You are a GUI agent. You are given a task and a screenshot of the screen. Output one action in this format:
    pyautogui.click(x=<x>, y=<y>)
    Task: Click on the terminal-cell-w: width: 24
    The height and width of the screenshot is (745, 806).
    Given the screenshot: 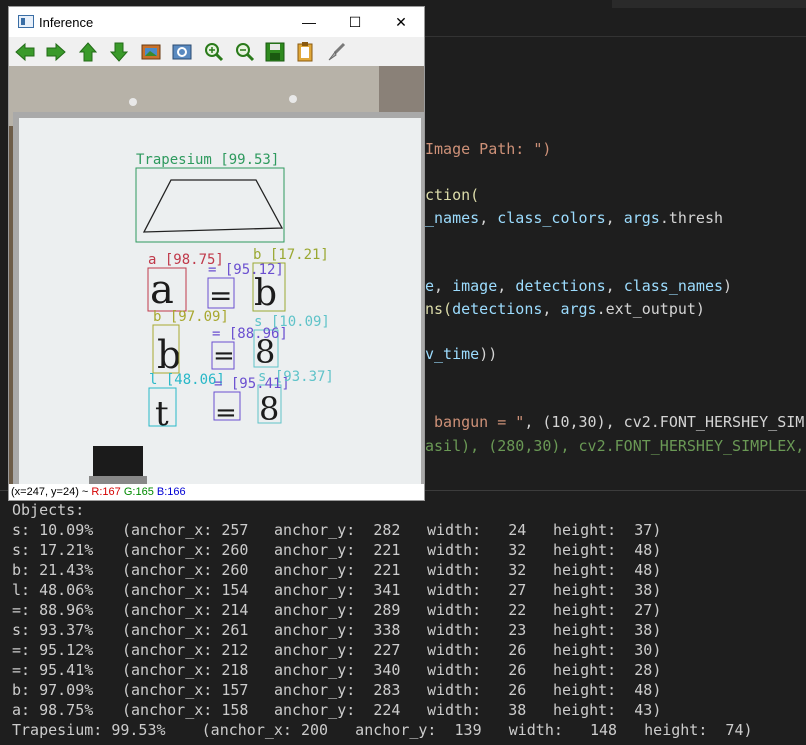 What is the action you would take?
    pyautogui.click(x=477, y=530)
    